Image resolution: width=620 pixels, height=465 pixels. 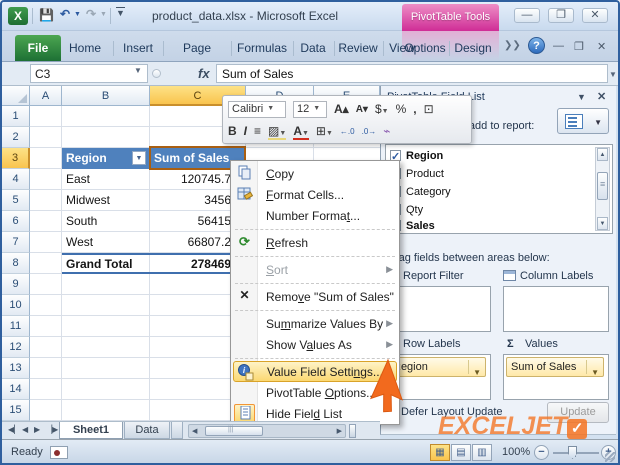 I want to click on select-all-corner, so click(x=16, y=96).